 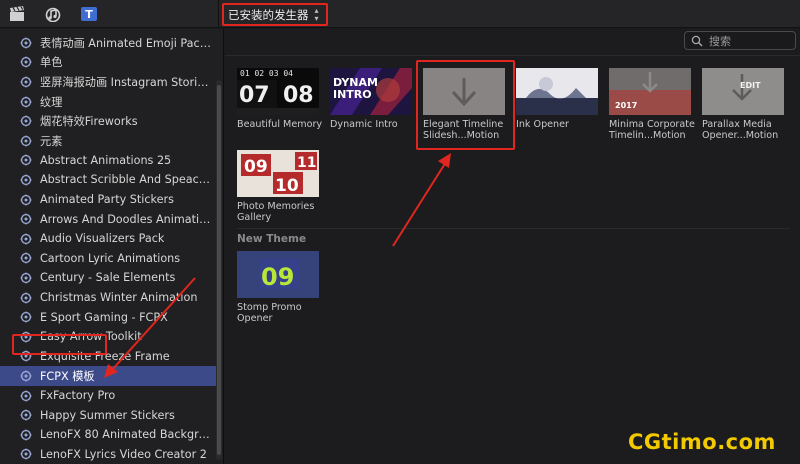 What do you see at coordinates (108, 141) in the screenshot?
I see `sidebar-item: 元素` at bounding box center [108, 141].